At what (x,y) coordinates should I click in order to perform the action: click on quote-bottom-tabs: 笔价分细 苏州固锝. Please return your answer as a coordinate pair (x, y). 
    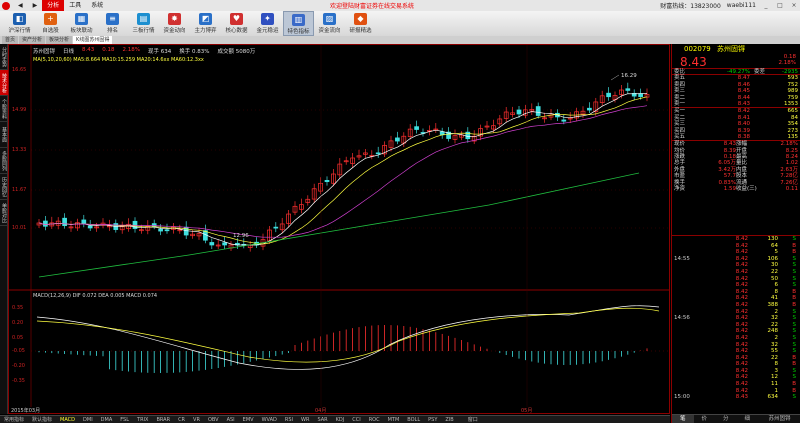
    Looking at the image, I should click on (736, 418).